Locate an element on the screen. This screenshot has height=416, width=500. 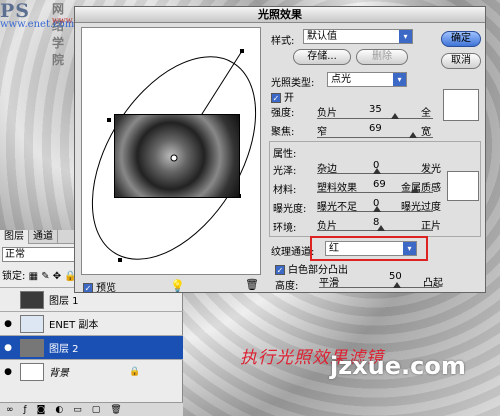
intensity-value: 35 is located at coordinates (375, 109).